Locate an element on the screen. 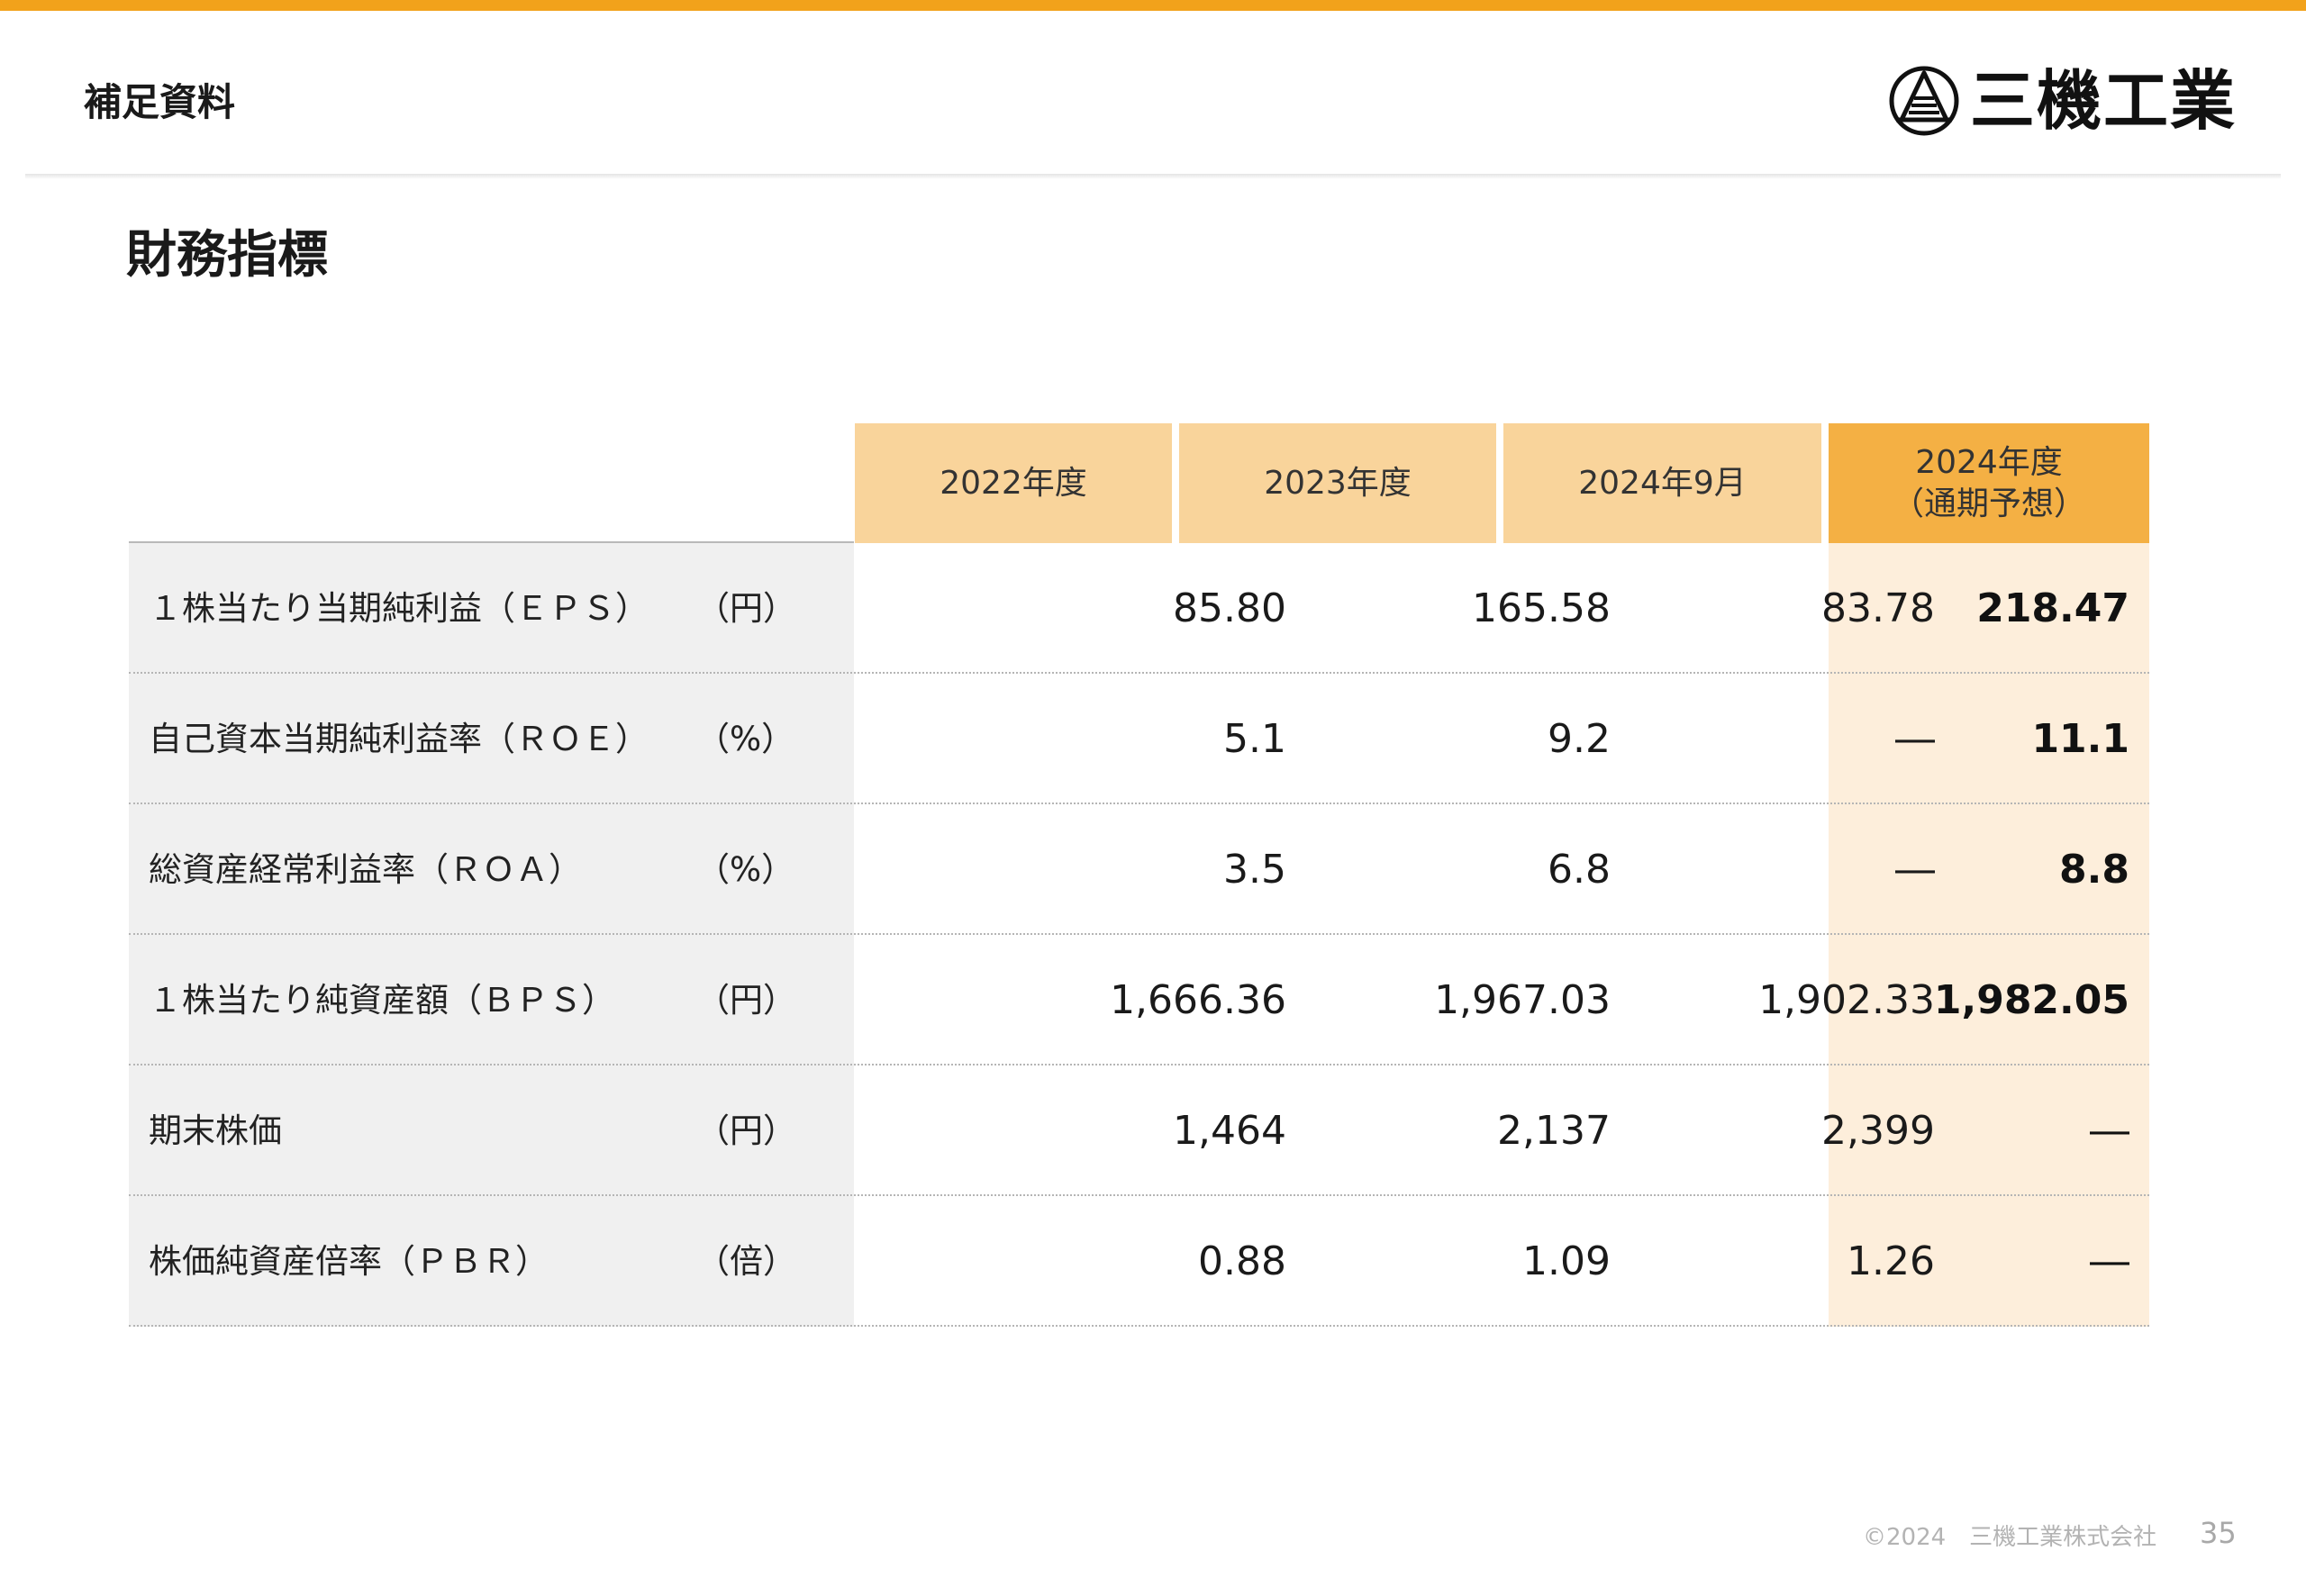 This screenshot has width=2306, height=1596. forecast-cell-value: 8.8 is located at coordinates (2094, 870).